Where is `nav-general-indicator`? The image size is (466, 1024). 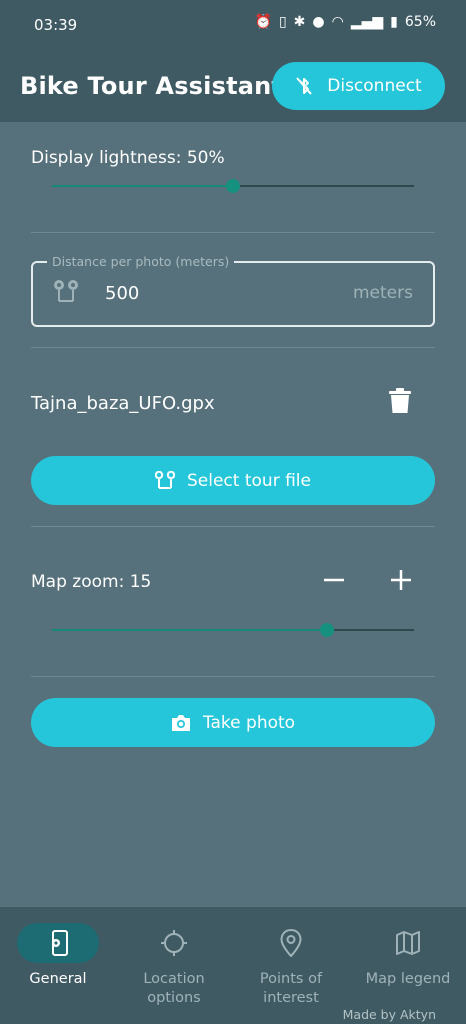
nav-general-indicator is located at coordinates (58, 943).